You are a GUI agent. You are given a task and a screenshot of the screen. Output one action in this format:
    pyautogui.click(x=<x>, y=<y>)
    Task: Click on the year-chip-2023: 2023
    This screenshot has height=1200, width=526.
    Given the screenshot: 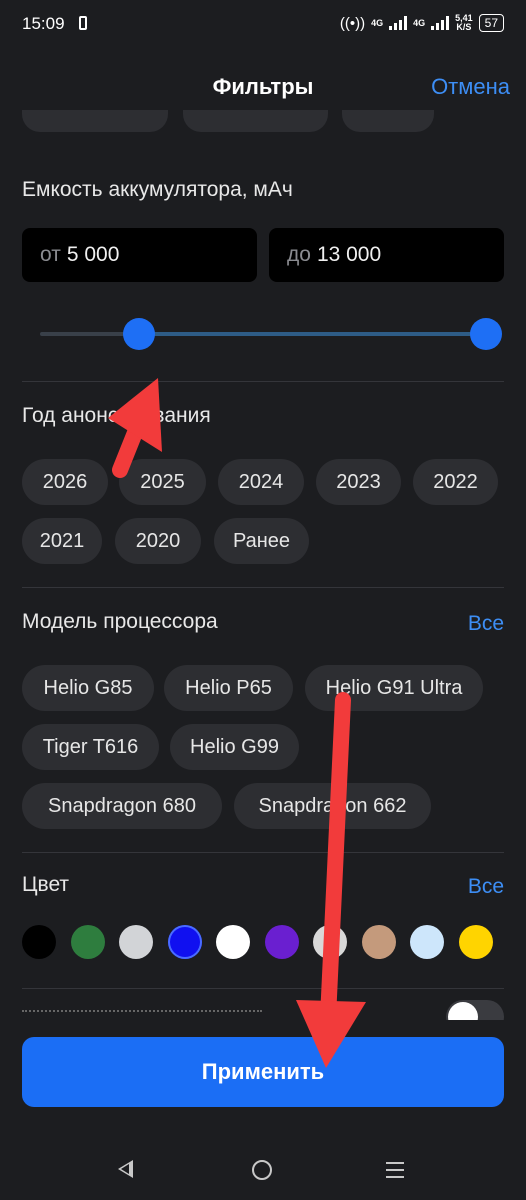 What is the action you would take?
    pyautogui.click(x=358, y=482)
    